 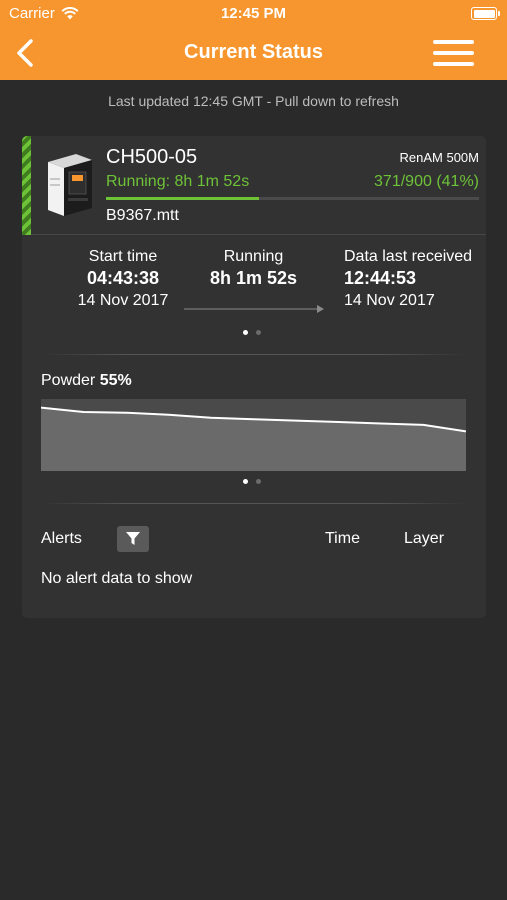 What do you see at coordinates (123, 256) in the screenshot?
I see `start-time-label: Start time` at bounding box center [123, 256].